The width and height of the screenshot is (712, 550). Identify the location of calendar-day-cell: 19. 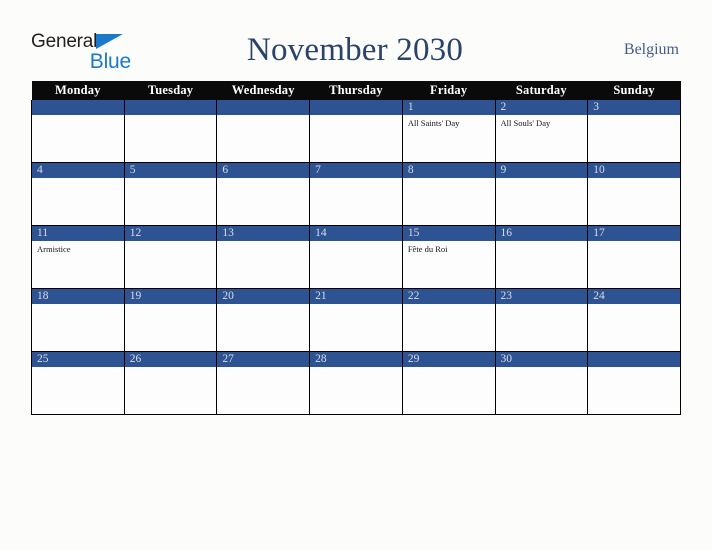
(170, 320).